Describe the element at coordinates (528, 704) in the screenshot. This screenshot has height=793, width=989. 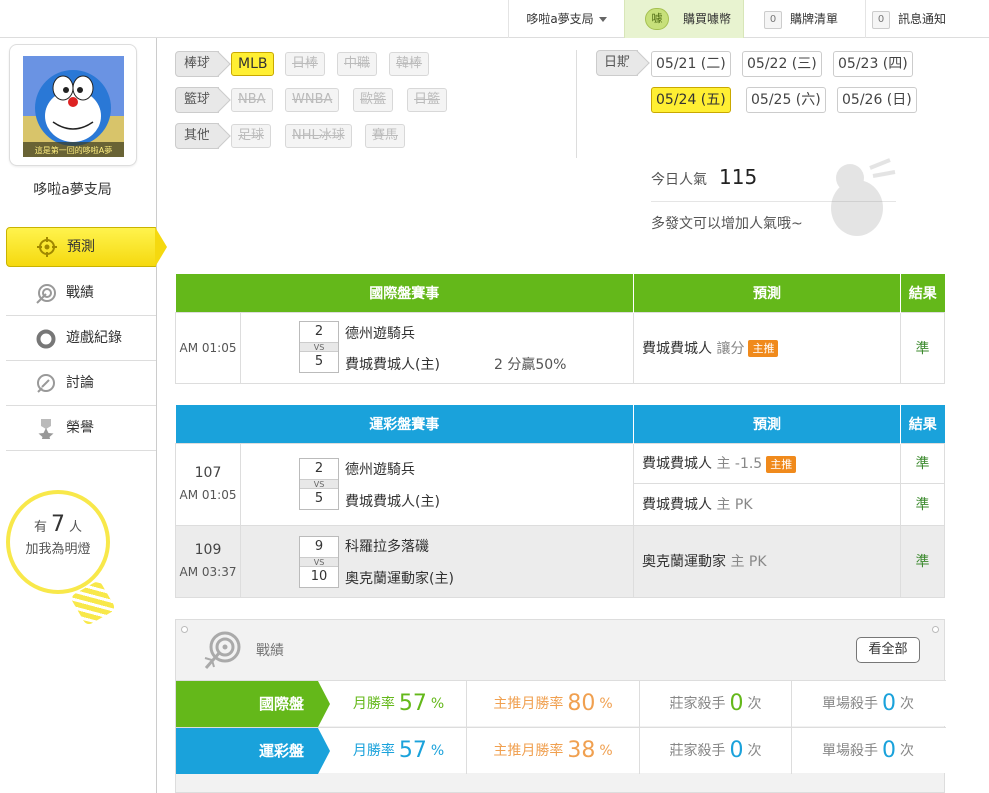
I see `stat-label: 主推月勝率` at that location.